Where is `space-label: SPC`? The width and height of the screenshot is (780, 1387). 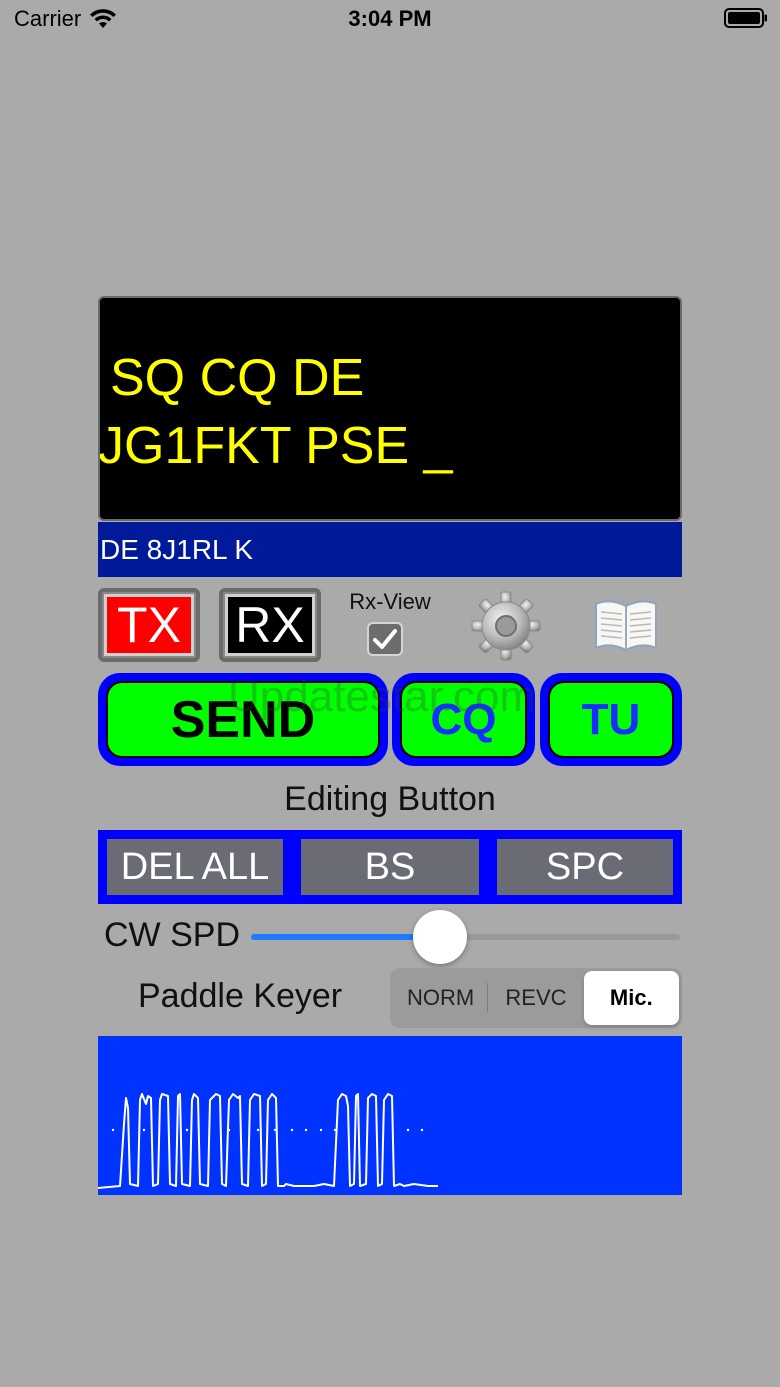 space-label: SPC is located at coordinates (585, 867).